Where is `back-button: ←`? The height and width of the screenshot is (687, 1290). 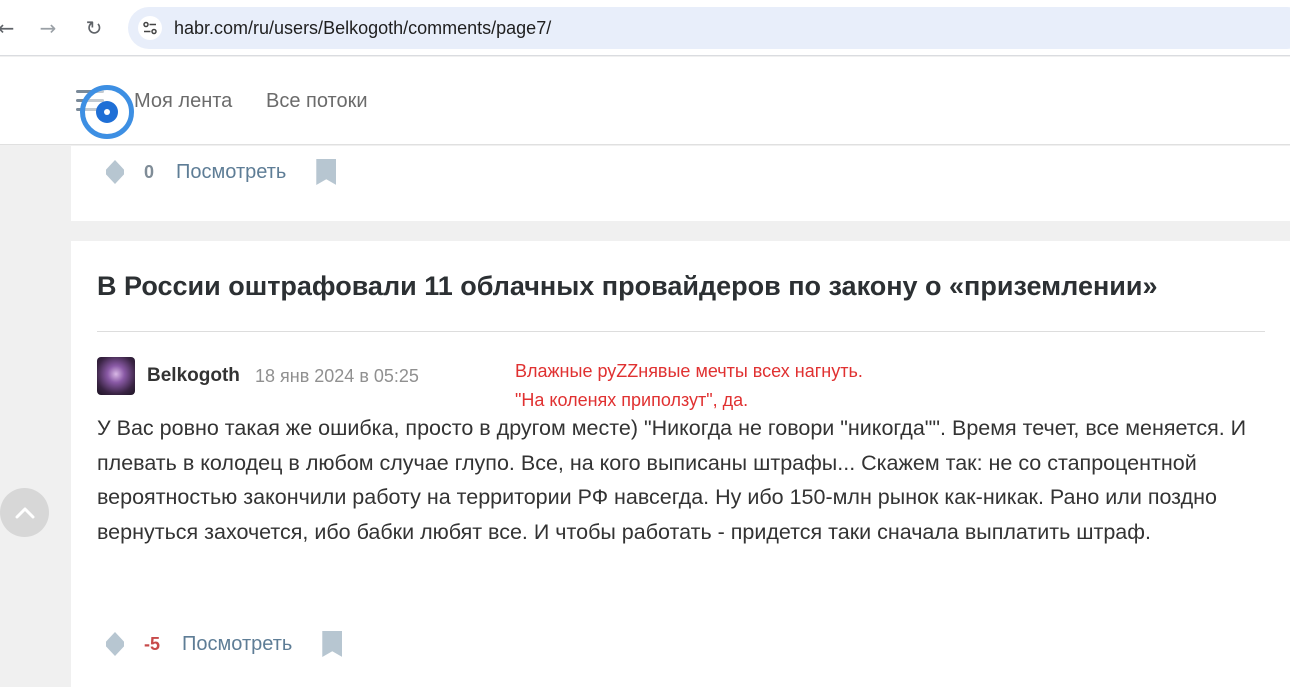 back-button: ← is located at coordinates (11, 28).